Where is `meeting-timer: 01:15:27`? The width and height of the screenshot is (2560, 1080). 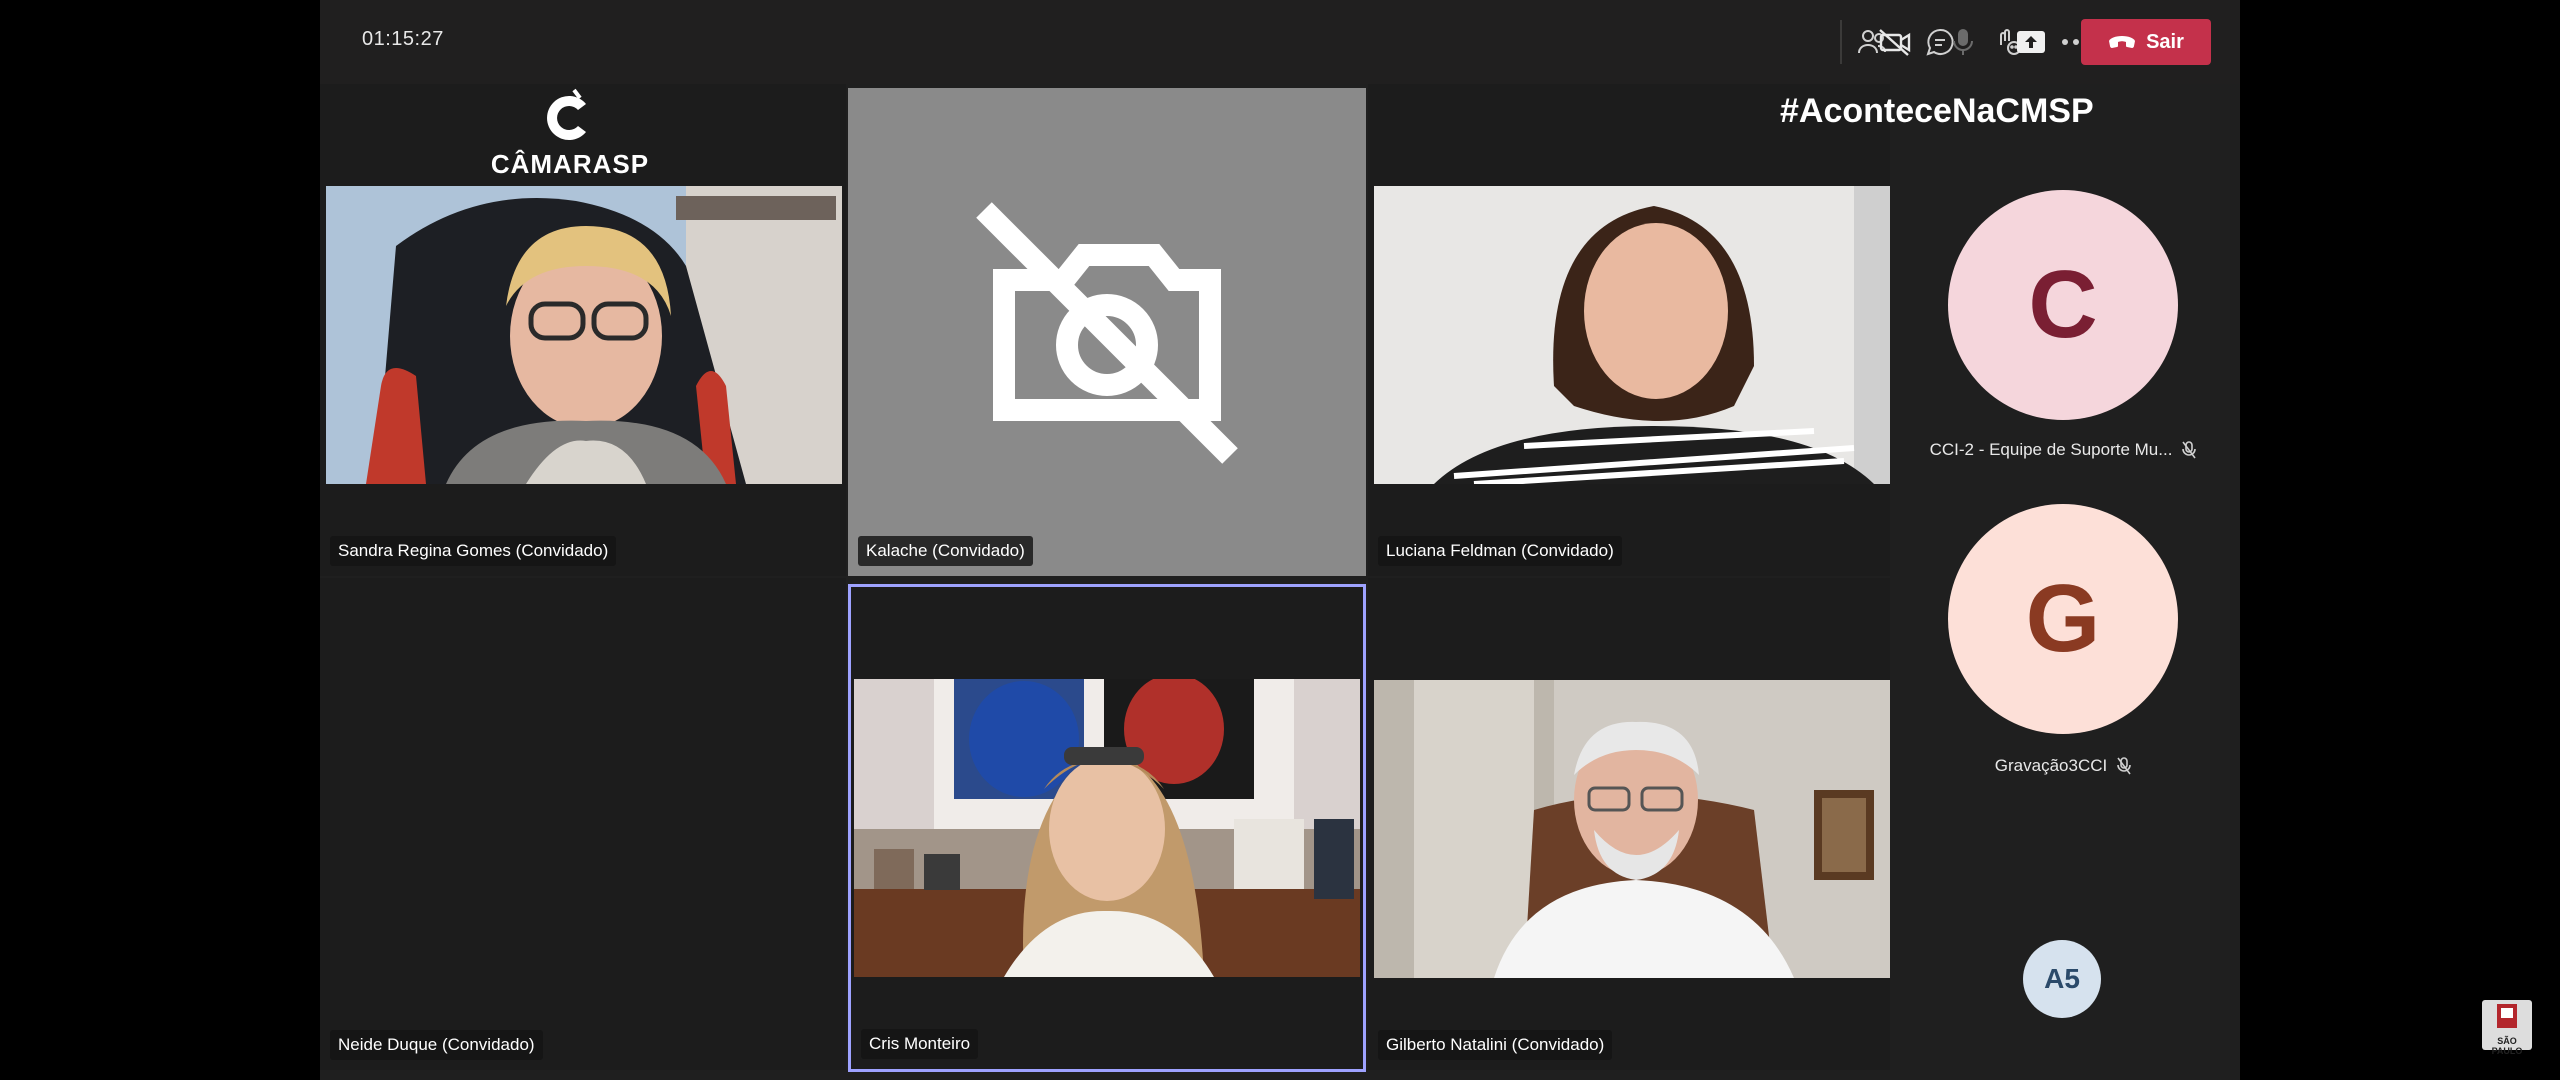
meeting-timer: 01:15:27 is located at coordinates (403, 39).